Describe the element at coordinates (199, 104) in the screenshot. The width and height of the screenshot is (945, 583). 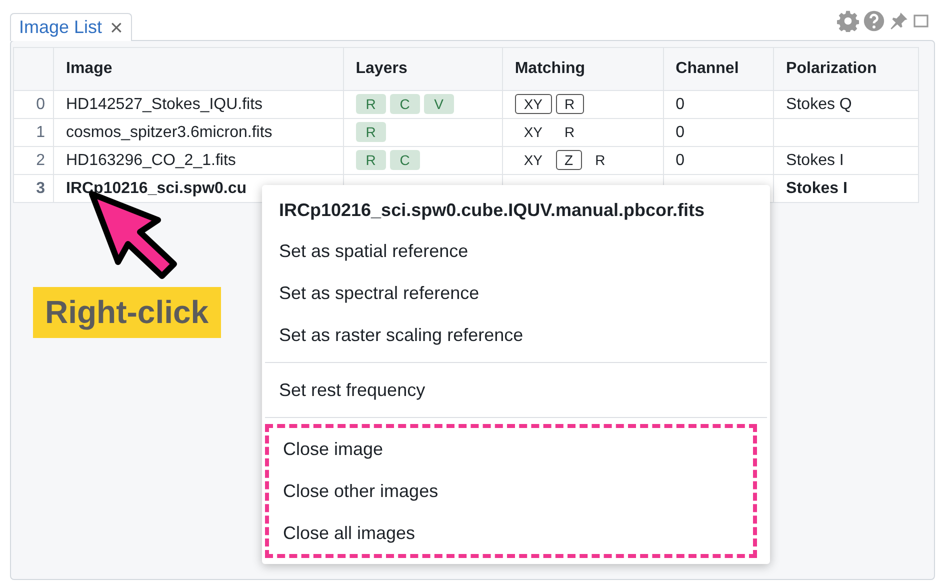
I see `table-cell: HD142527_Stokes_IQU.fits` at that location.